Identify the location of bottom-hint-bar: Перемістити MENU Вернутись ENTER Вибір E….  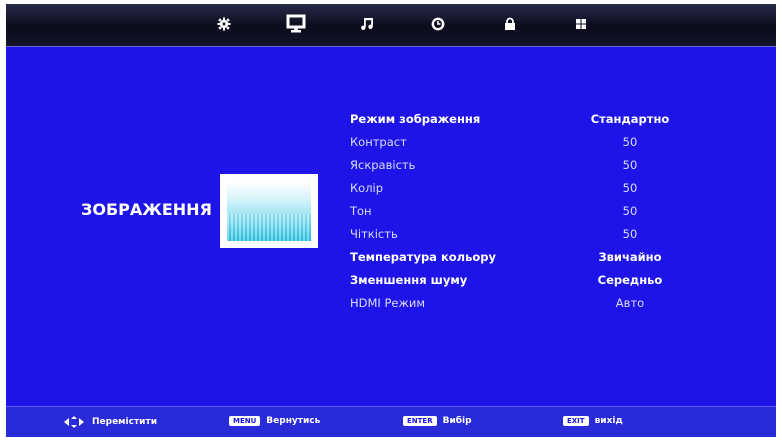
(391, 421).